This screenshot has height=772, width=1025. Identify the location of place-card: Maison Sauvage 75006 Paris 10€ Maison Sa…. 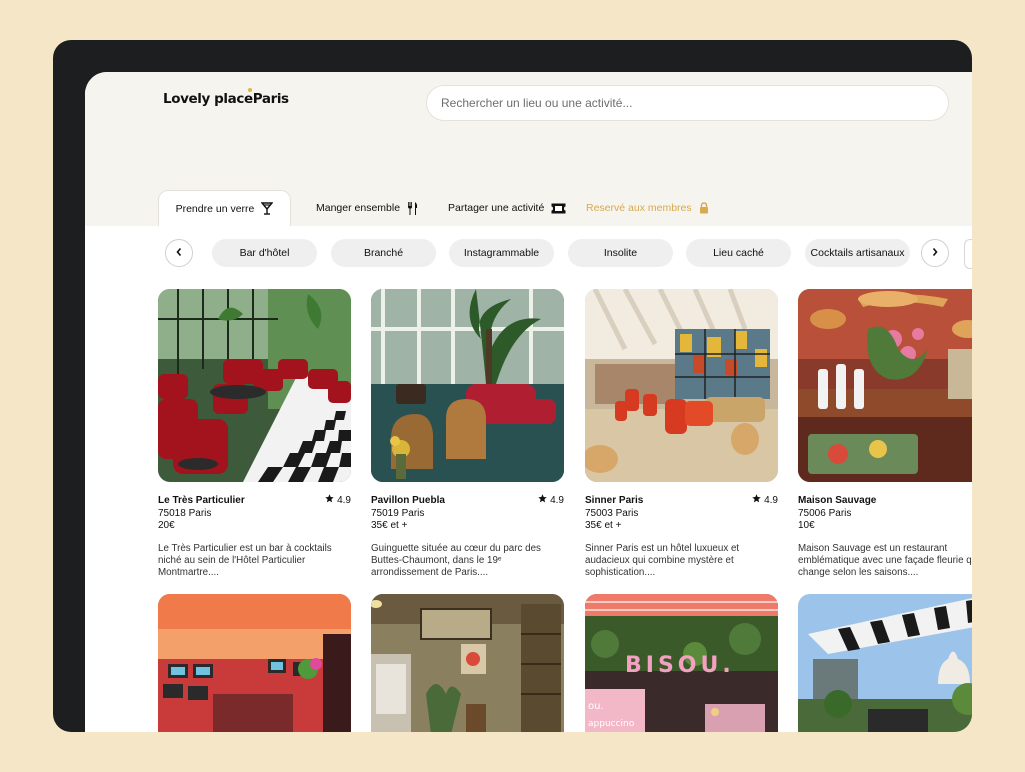
(885, 433).